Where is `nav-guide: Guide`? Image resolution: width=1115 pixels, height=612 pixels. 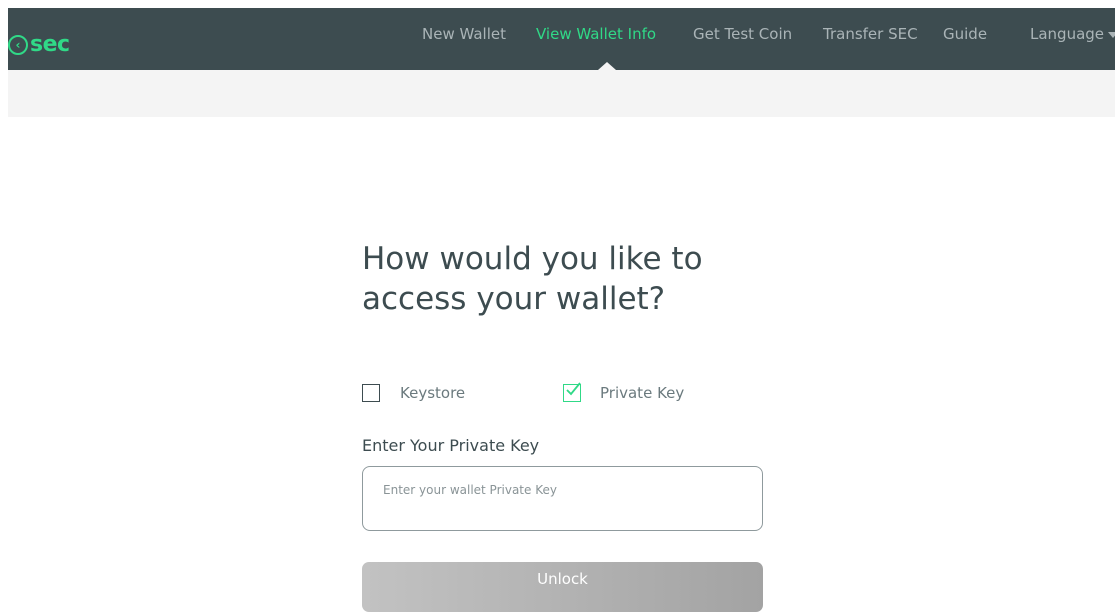
nav-guide: Guide is located at coordinates (965, 34).